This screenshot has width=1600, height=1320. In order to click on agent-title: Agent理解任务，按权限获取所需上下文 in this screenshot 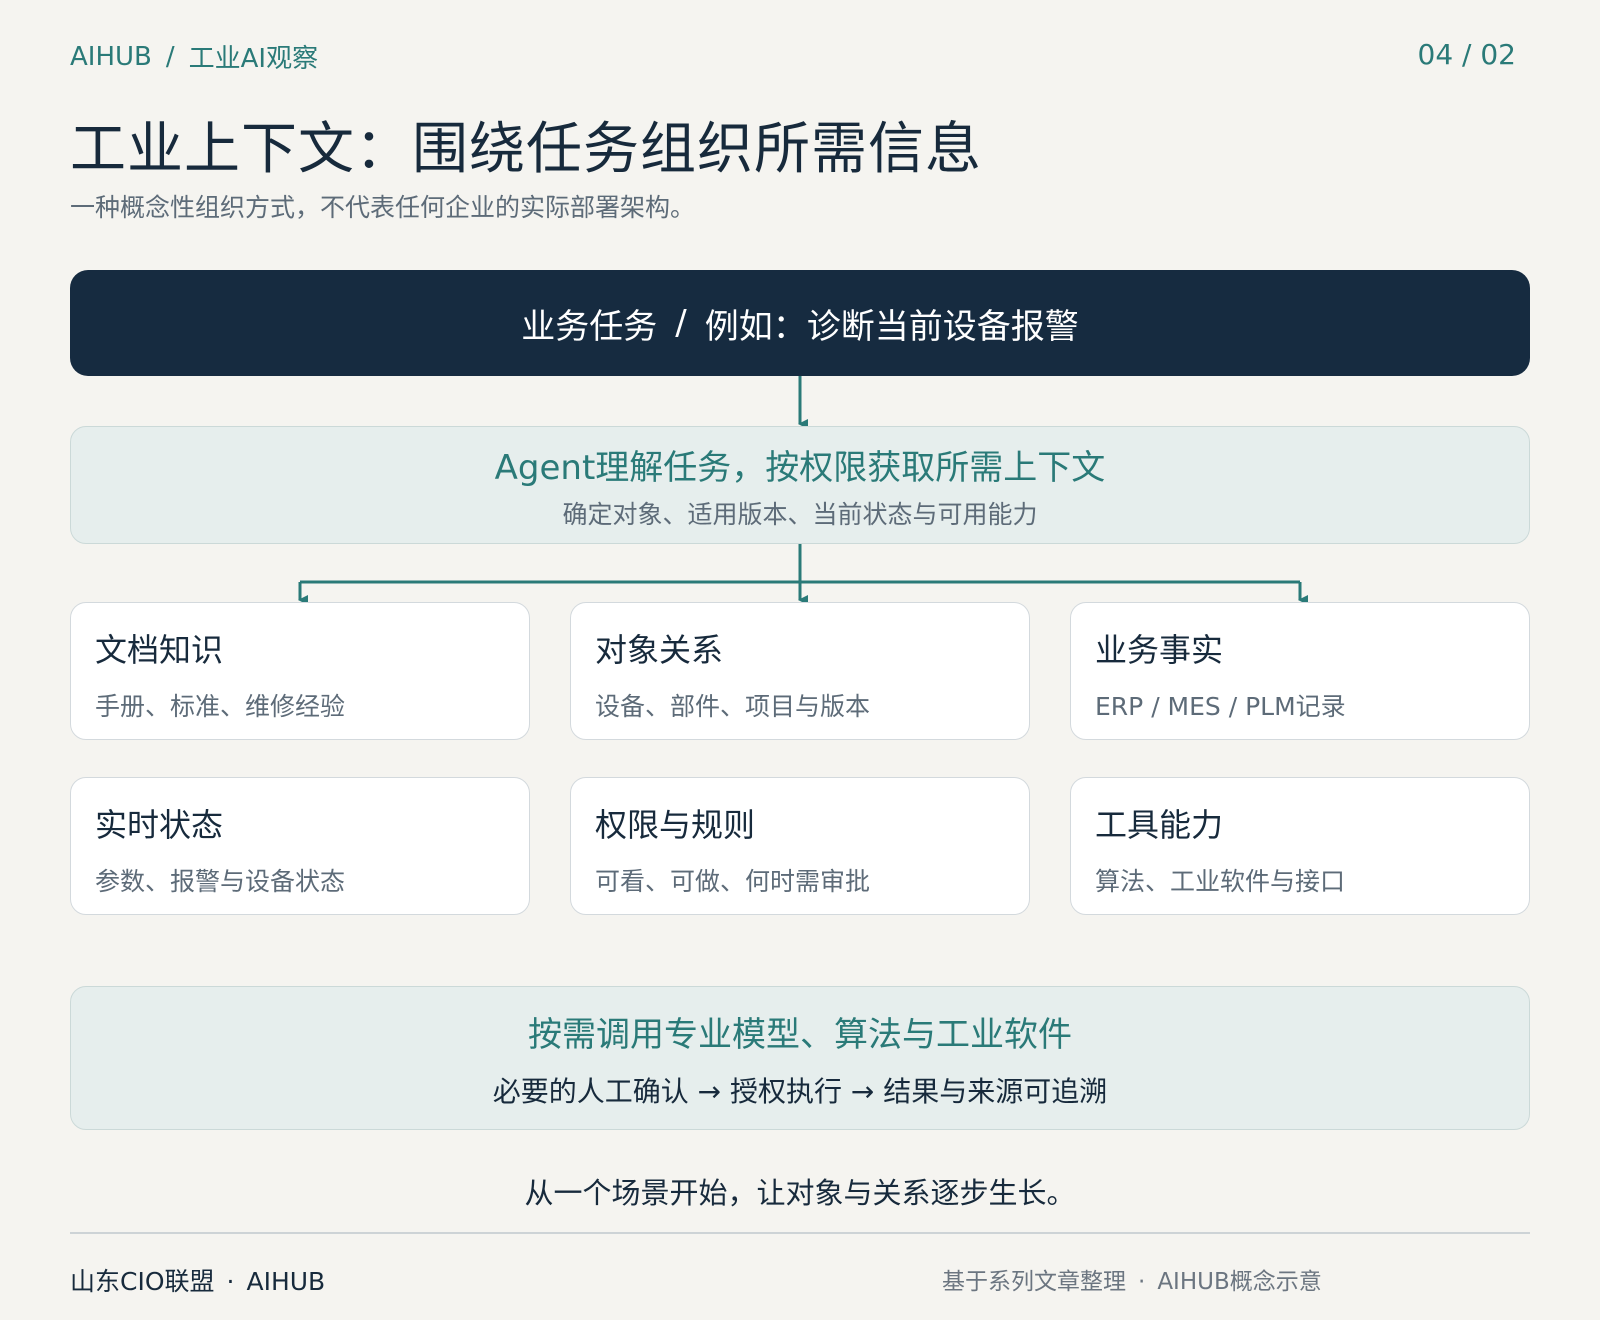, I will do `click(800, 467)`.